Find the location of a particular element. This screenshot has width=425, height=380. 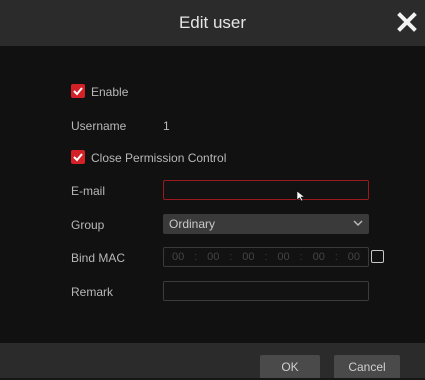

close-permission-checkbox is located at coordinates (78, 157).